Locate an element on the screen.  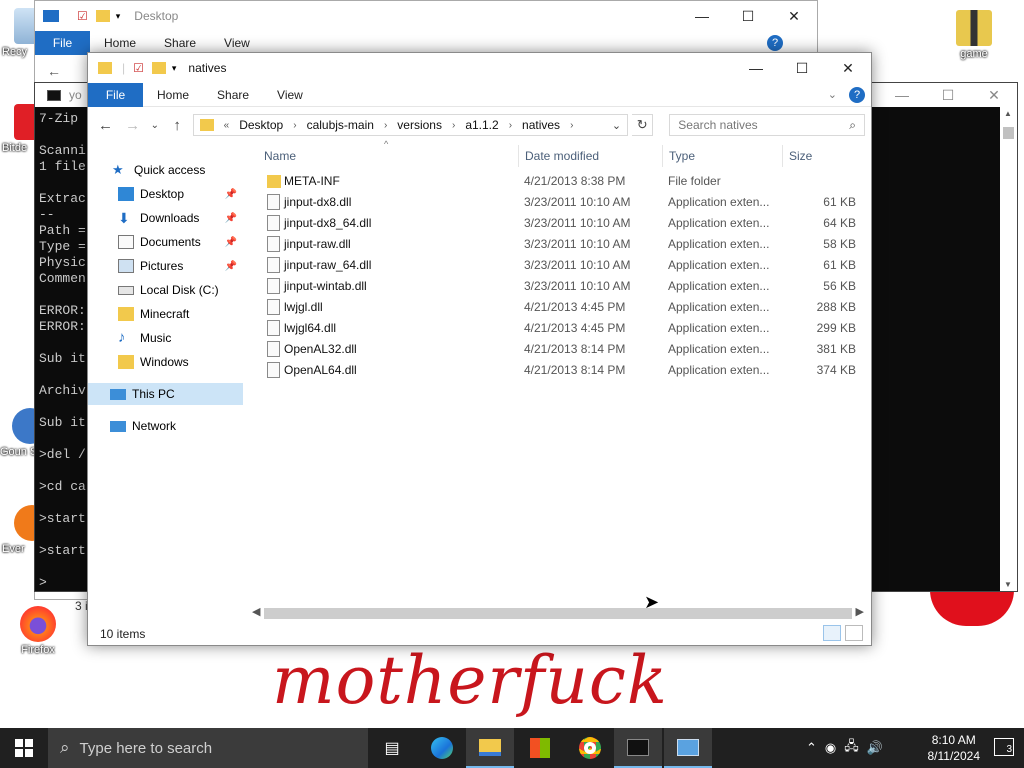
nav-item-windows: Windows is located at coordinates (165, 362).